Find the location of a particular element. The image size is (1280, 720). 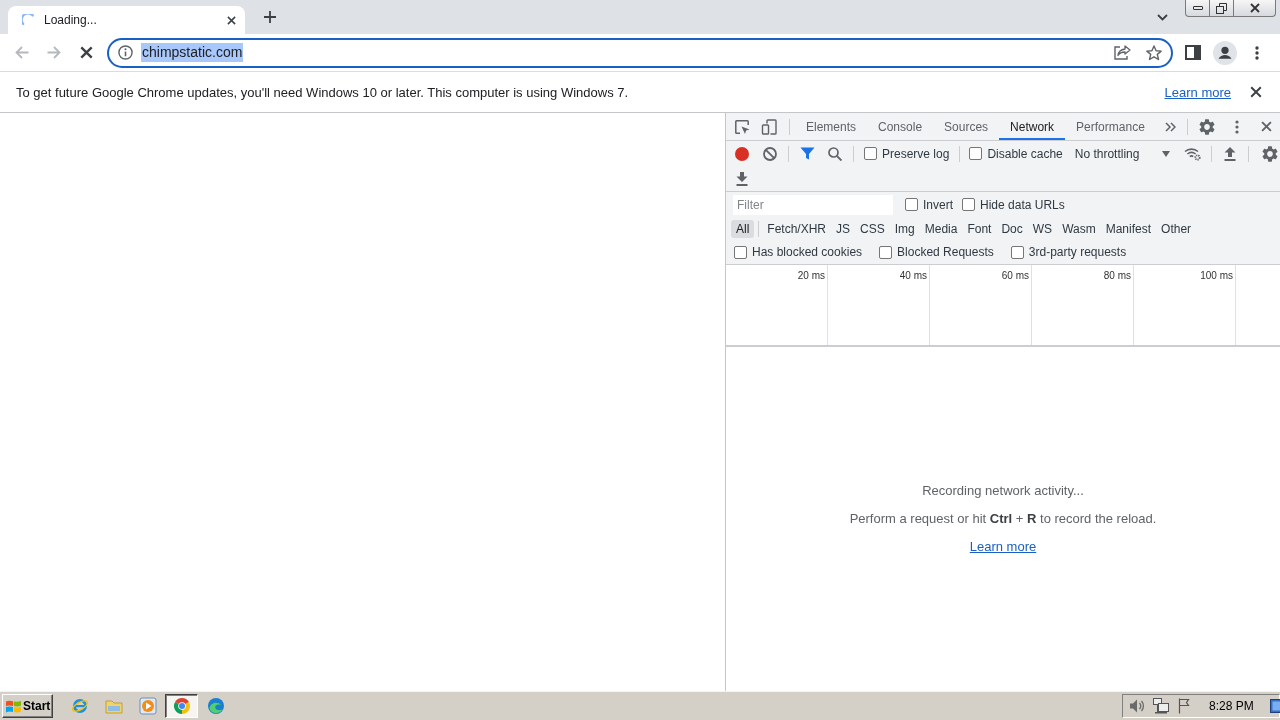

devtools-tab: Console is located at coordinates (900, 126).